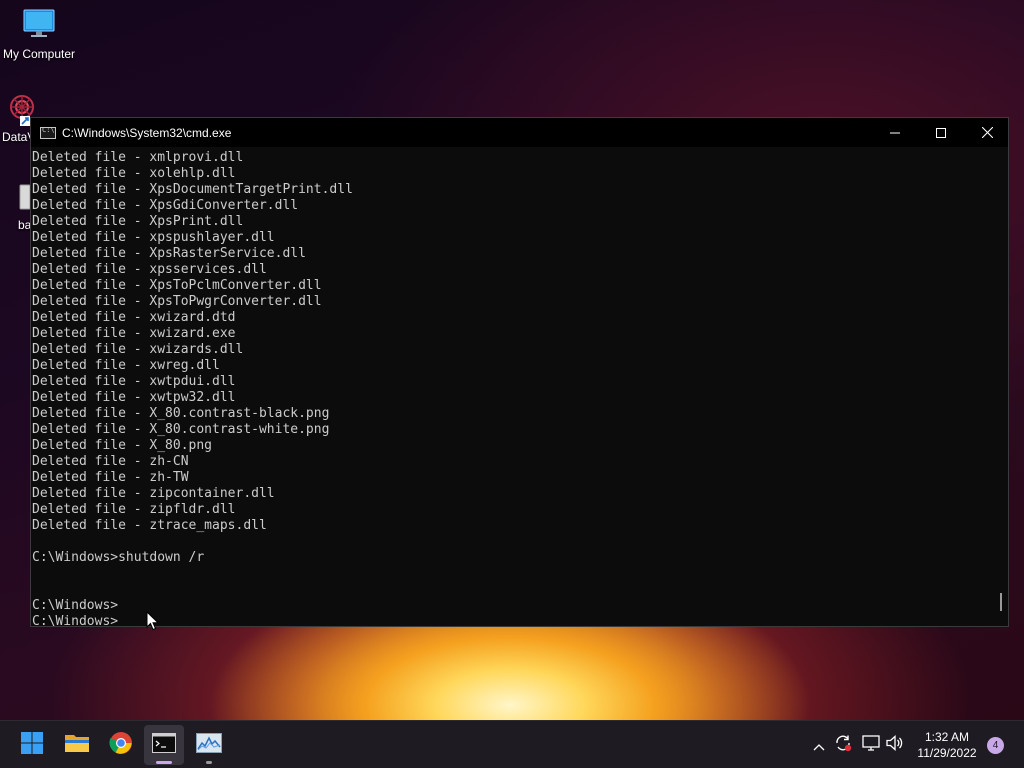  I want to click on maximize-button, so click(941, 132).